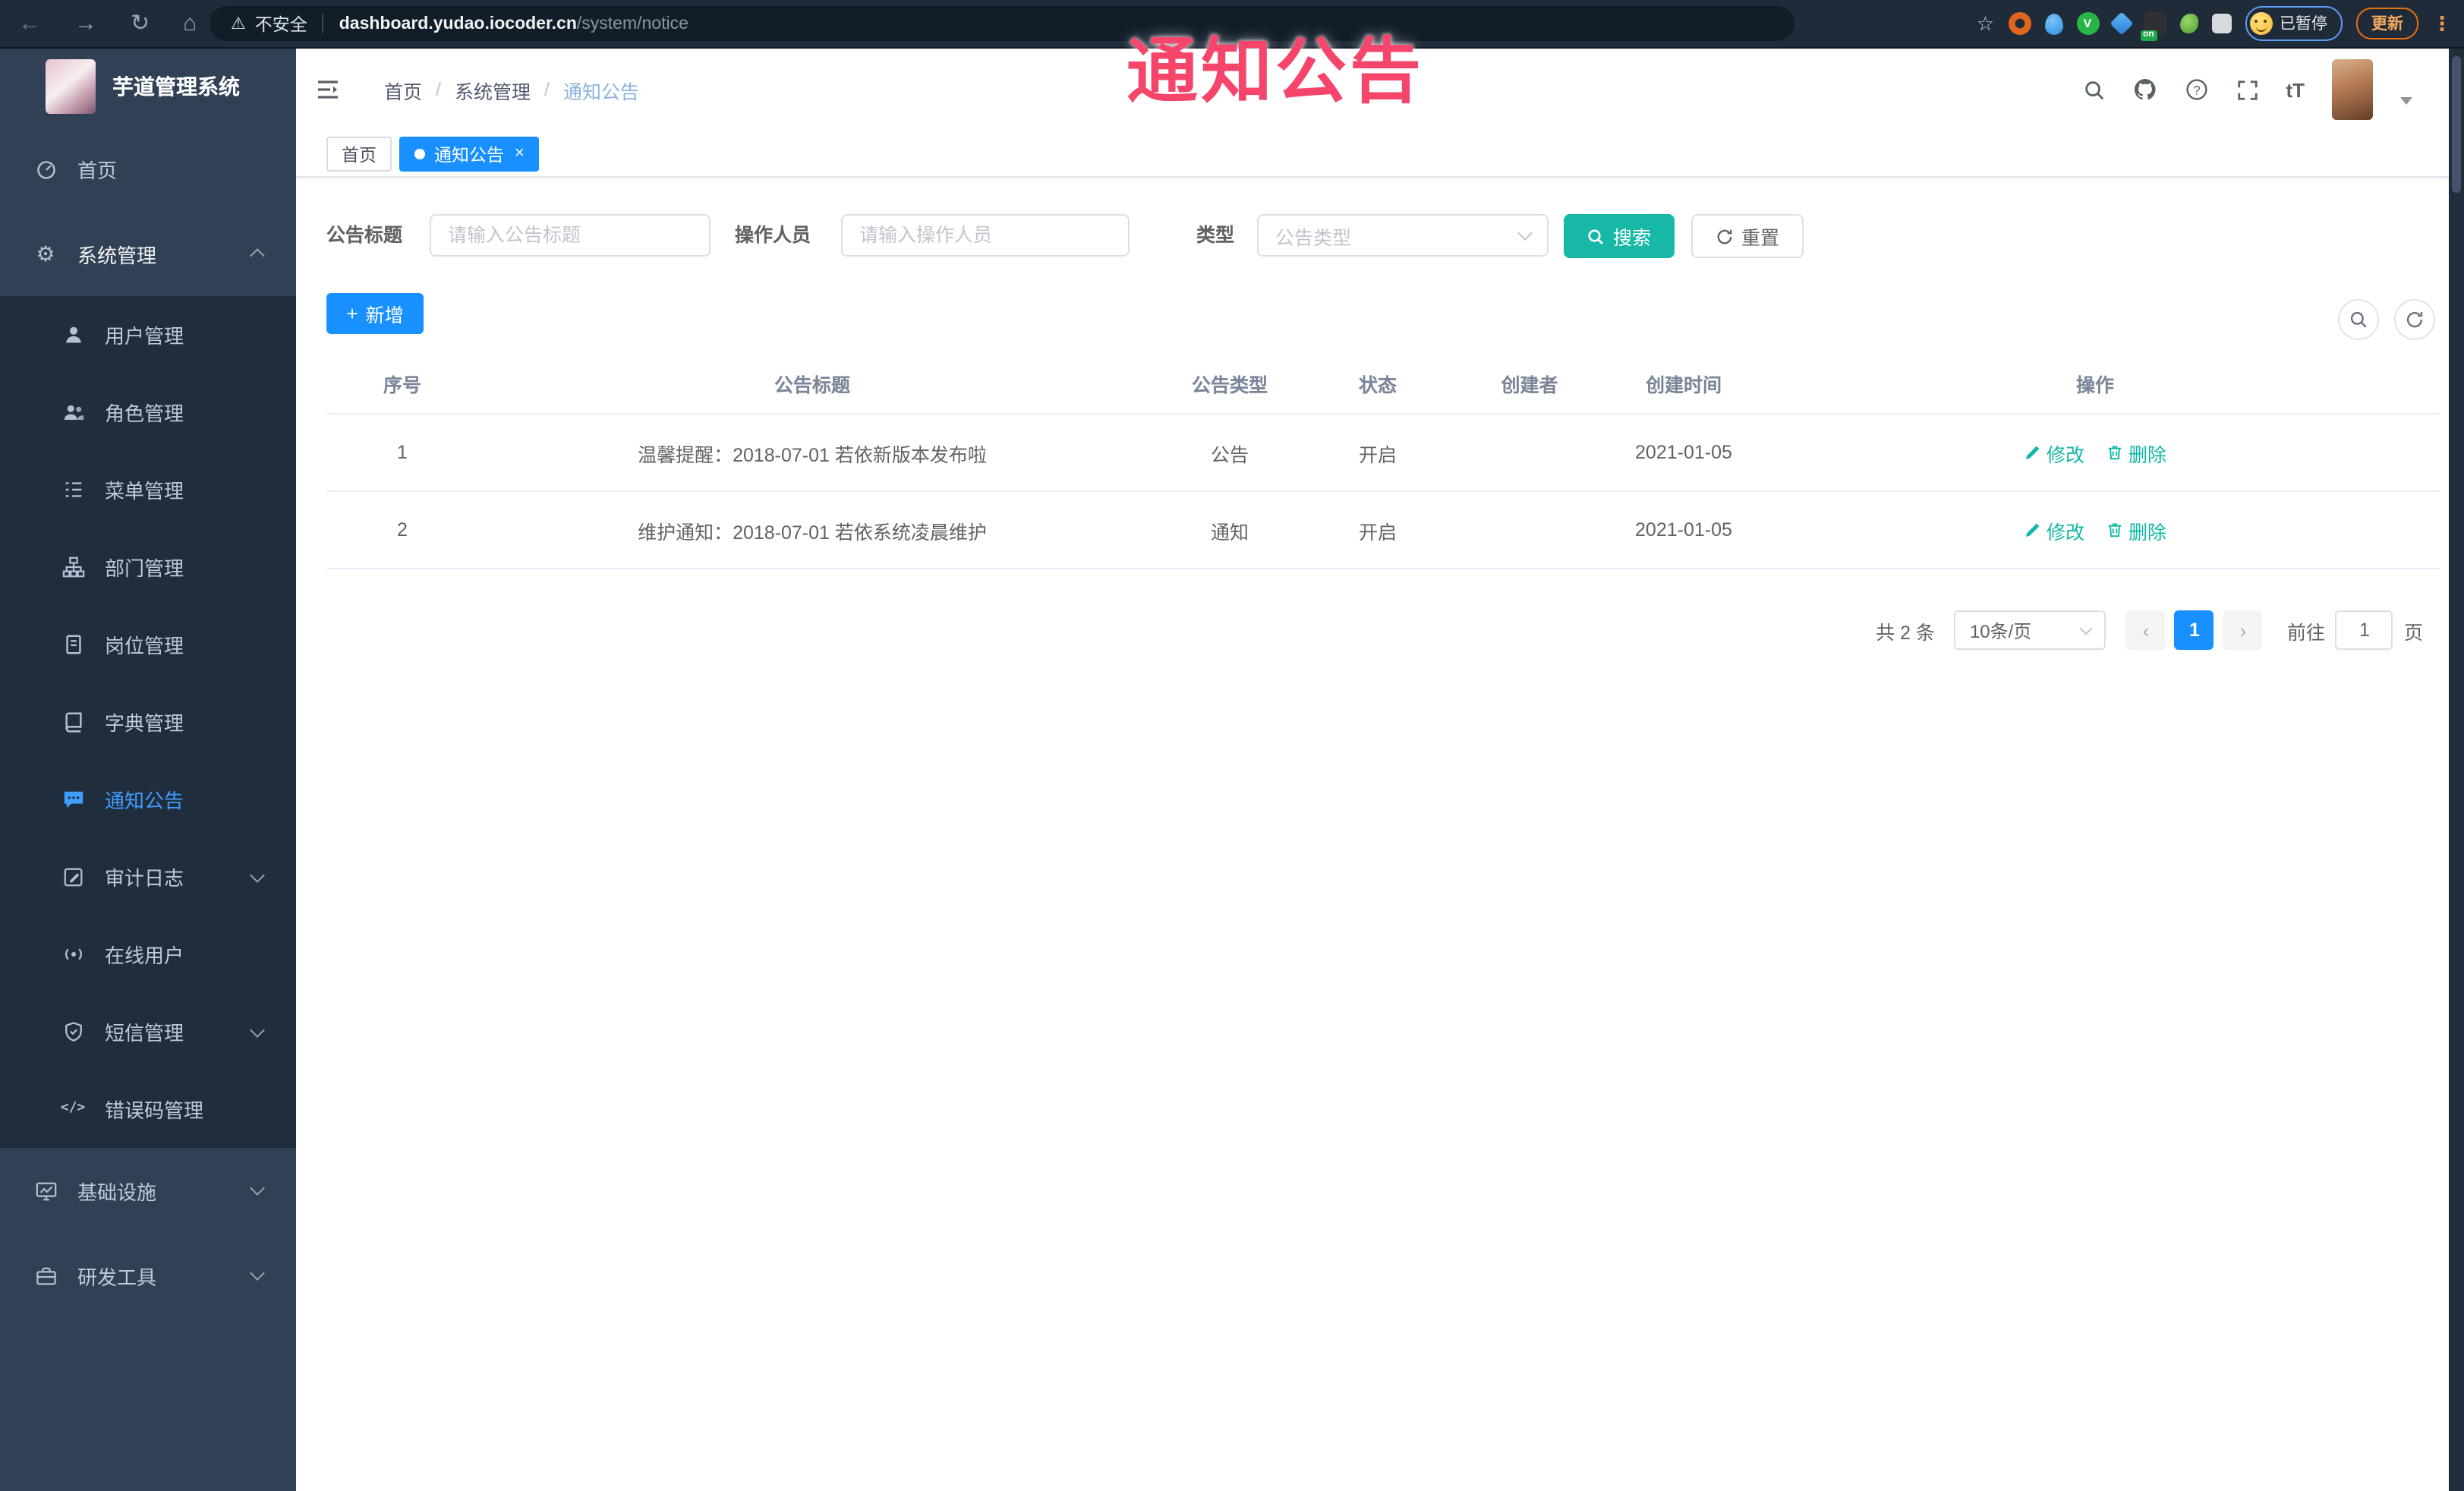 The image size is (2464, 1491). I want to click on extension-leaf-icon, so click(2188, 23).